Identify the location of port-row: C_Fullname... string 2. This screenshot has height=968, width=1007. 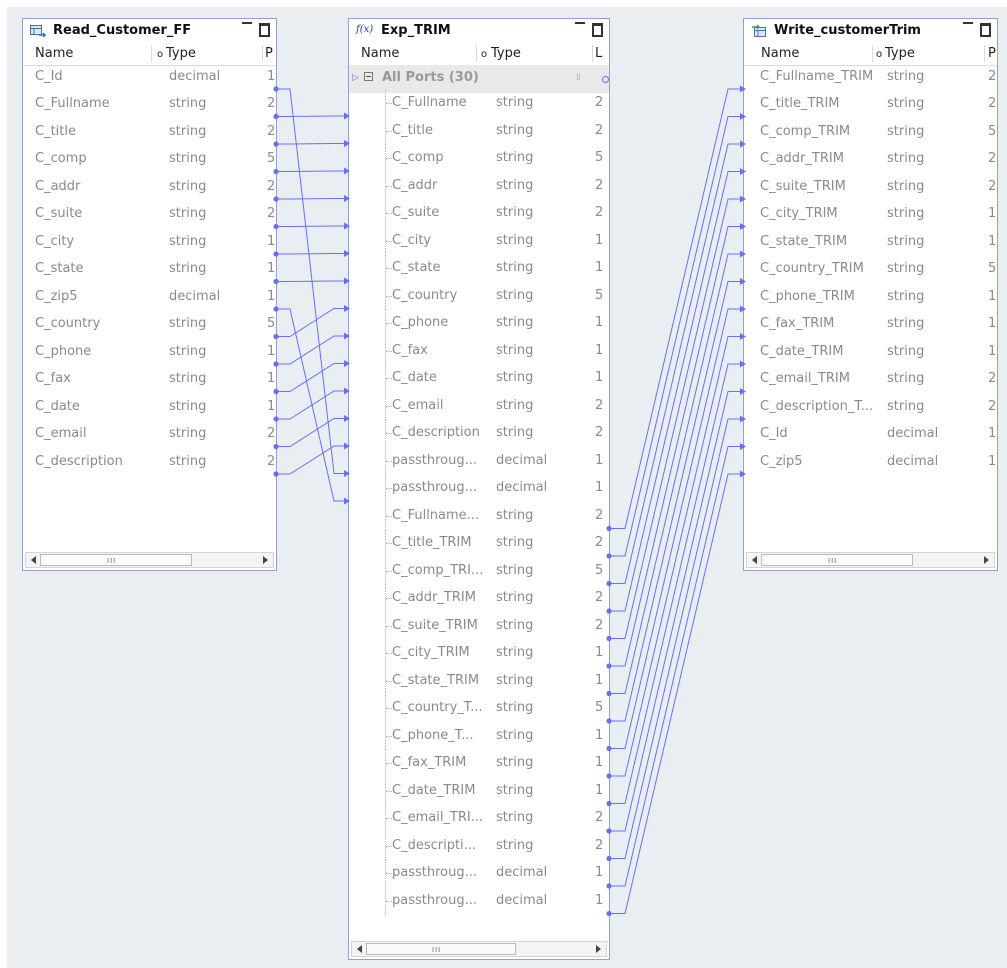
(479, 516).